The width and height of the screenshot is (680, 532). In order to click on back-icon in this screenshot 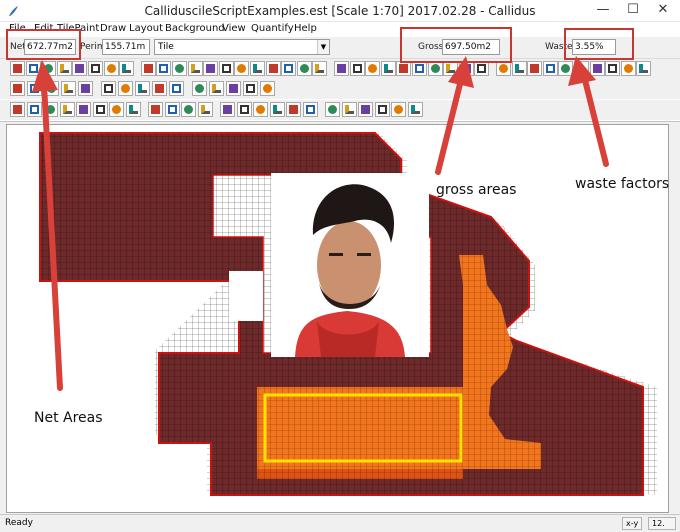, I will do `click(482, 68)`.